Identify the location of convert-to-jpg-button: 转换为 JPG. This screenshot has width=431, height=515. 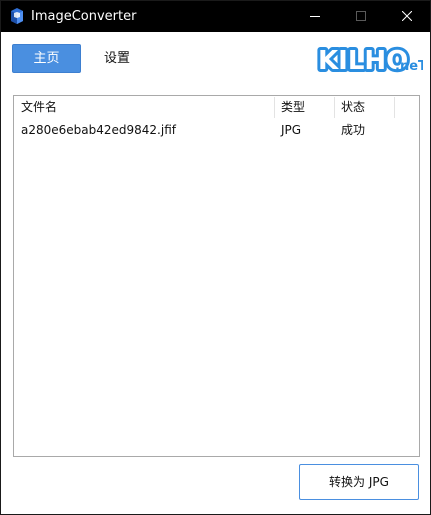
(359, 482).